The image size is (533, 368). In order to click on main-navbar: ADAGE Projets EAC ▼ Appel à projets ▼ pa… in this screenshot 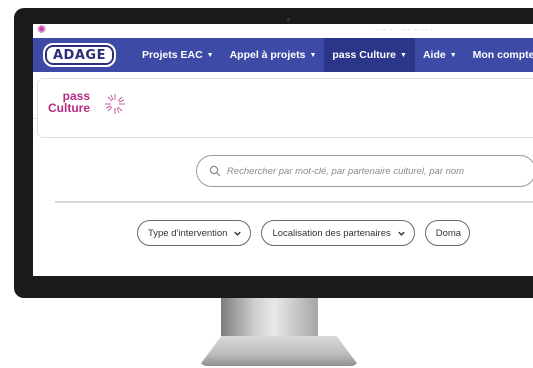, I will do `click(283, 55)`.